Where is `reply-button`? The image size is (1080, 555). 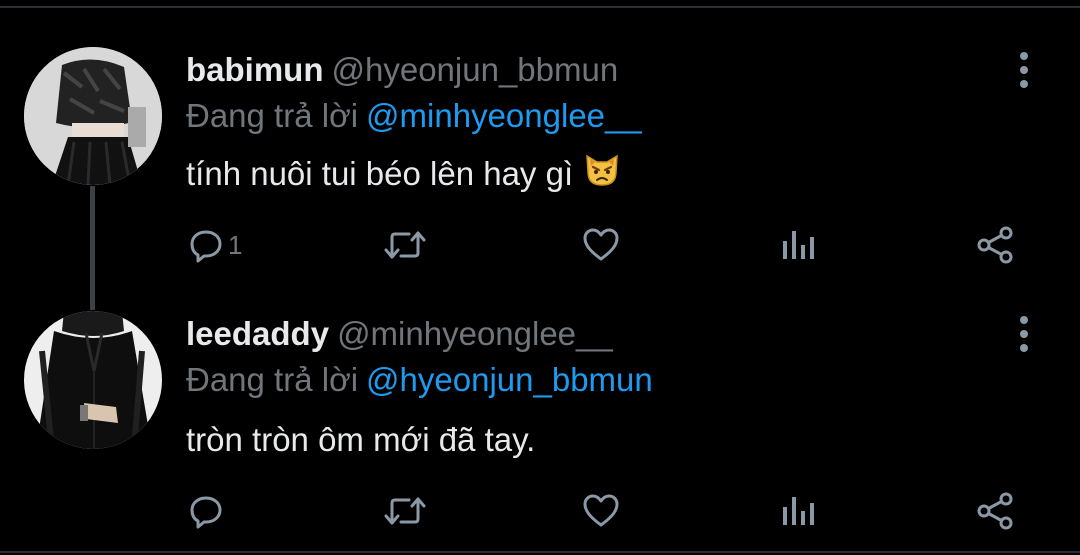
reply-button is located at coordinates (208, 511).